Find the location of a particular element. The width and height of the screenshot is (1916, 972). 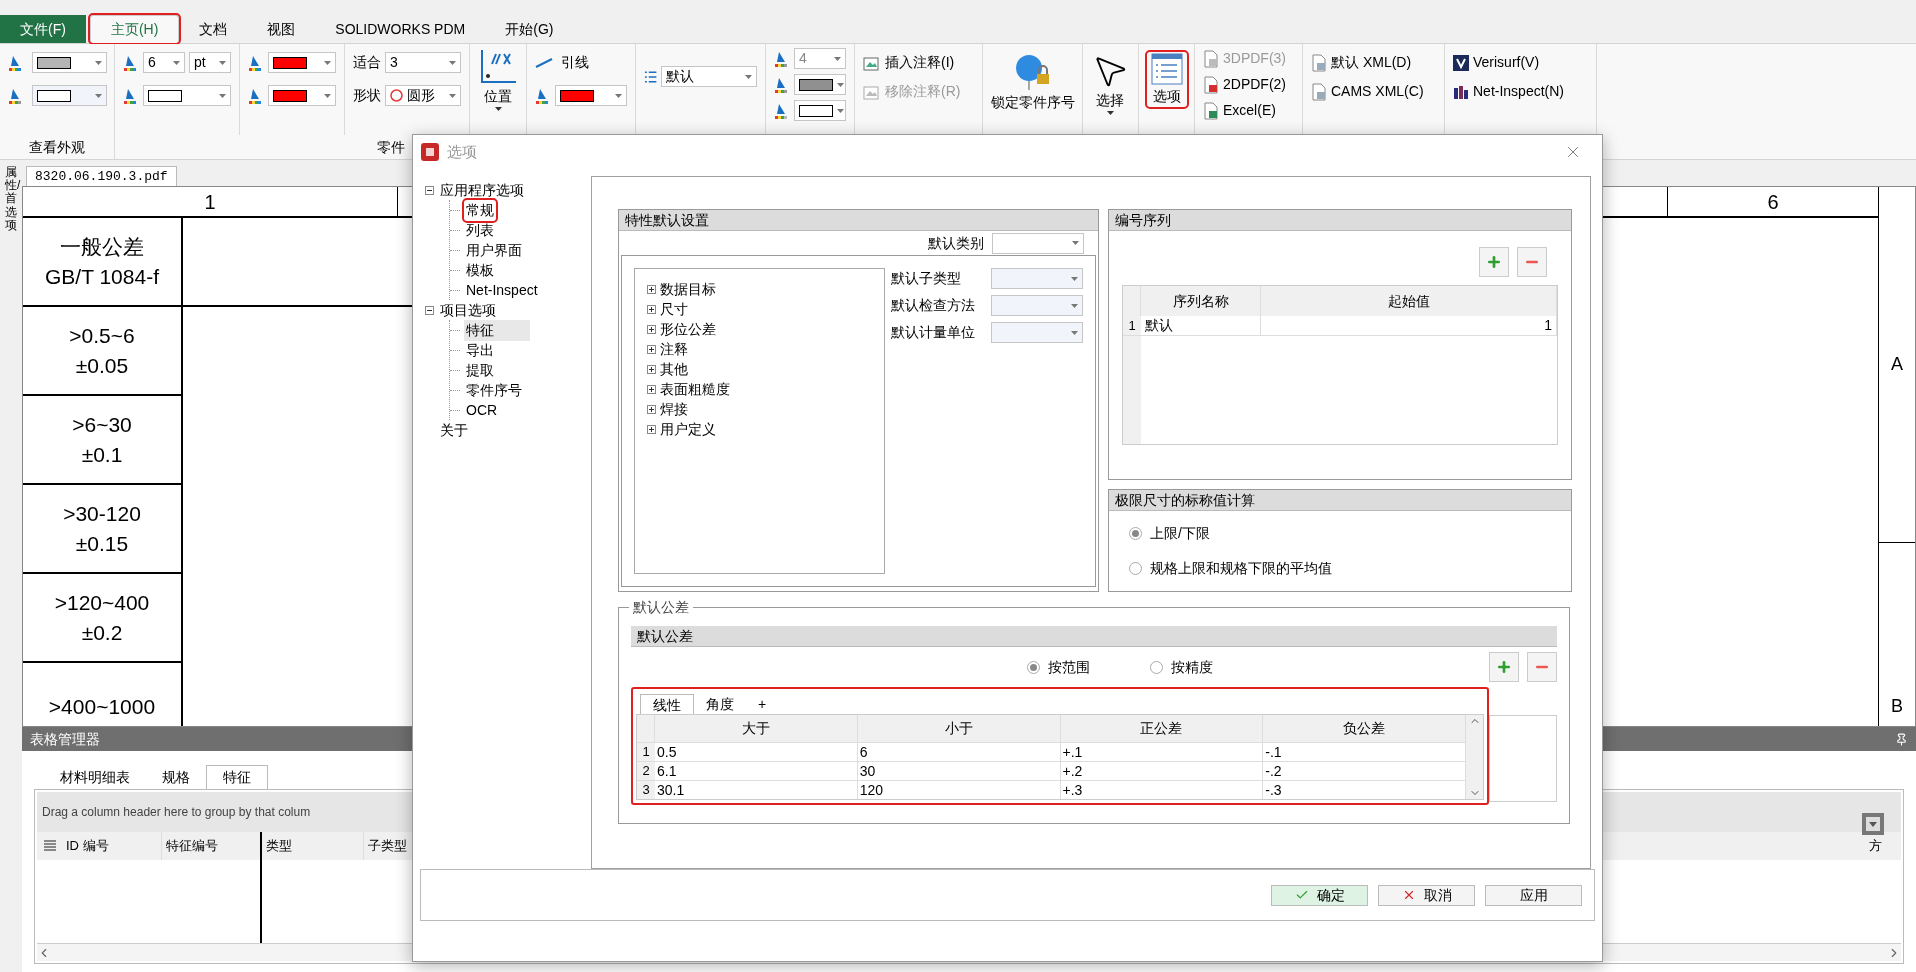

column-header: 方 is located at coordinates (1883, 846).